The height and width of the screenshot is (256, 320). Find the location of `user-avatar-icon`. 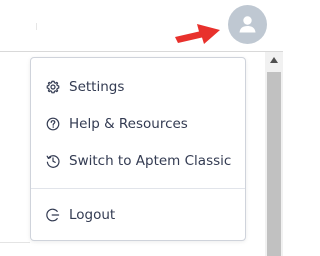

user-avatar-icon is located at coordinates (247, 24).